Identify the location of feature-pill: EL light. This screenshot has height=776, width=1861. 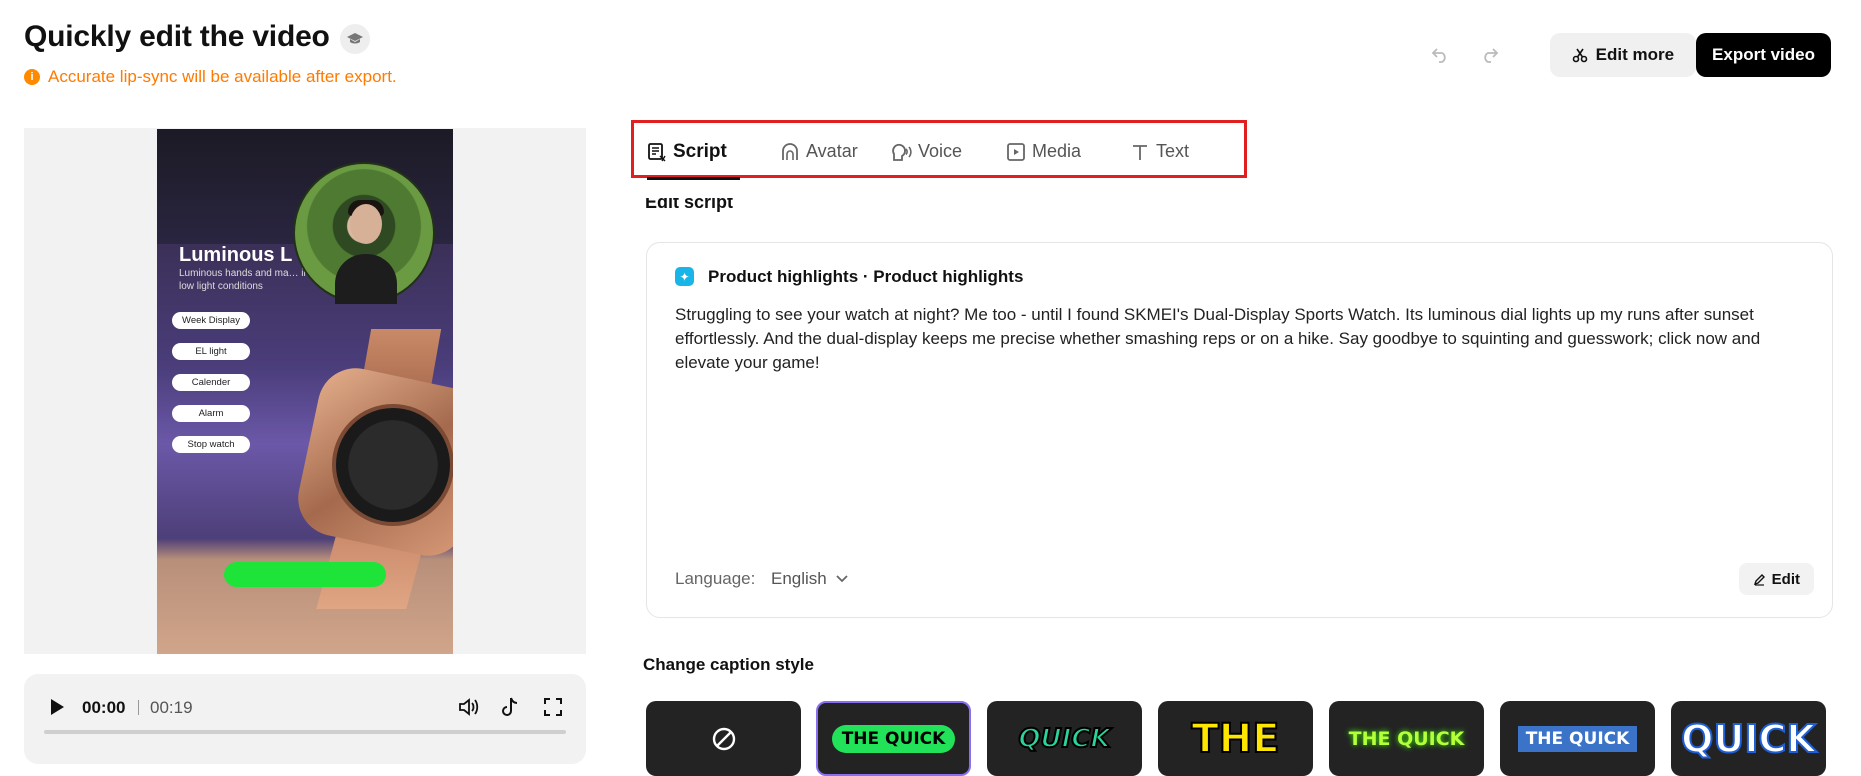
(211, 351).